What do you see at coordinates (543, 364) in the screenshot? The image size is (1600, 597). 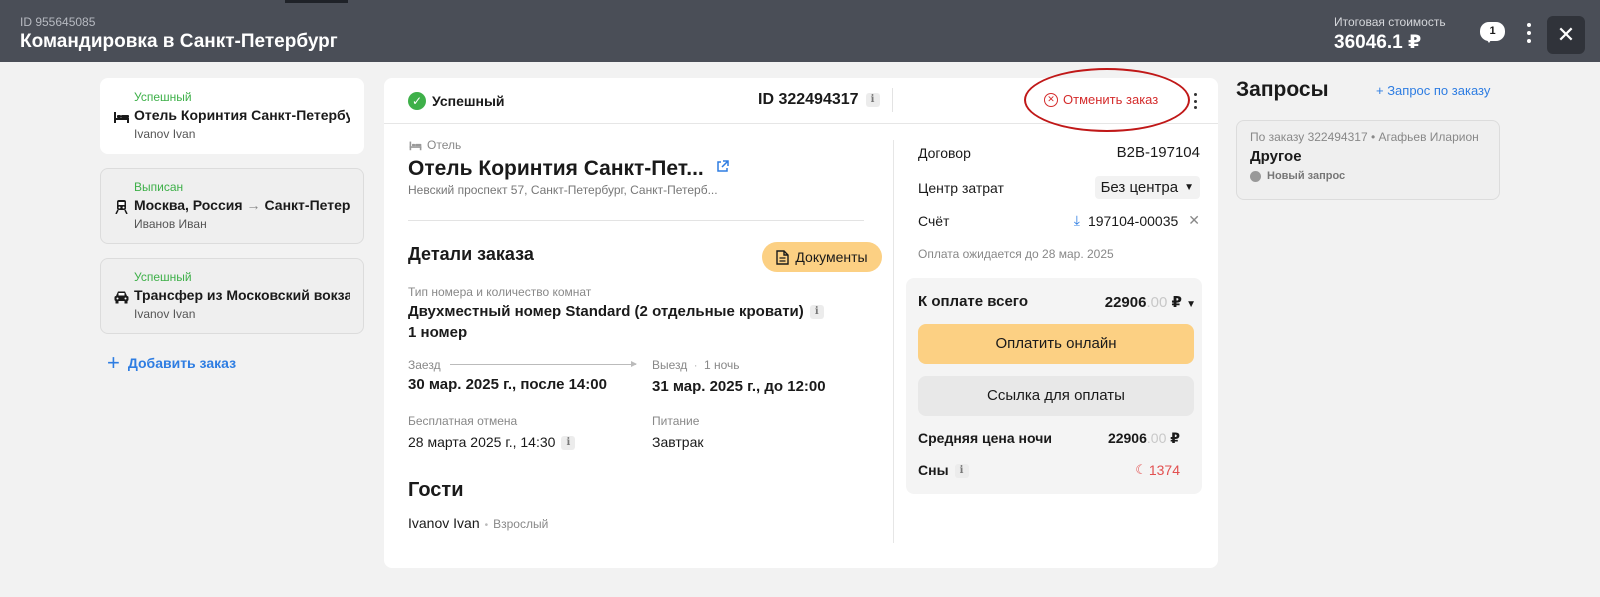 I see `stay-arrow` at bounding box center [543, 364].